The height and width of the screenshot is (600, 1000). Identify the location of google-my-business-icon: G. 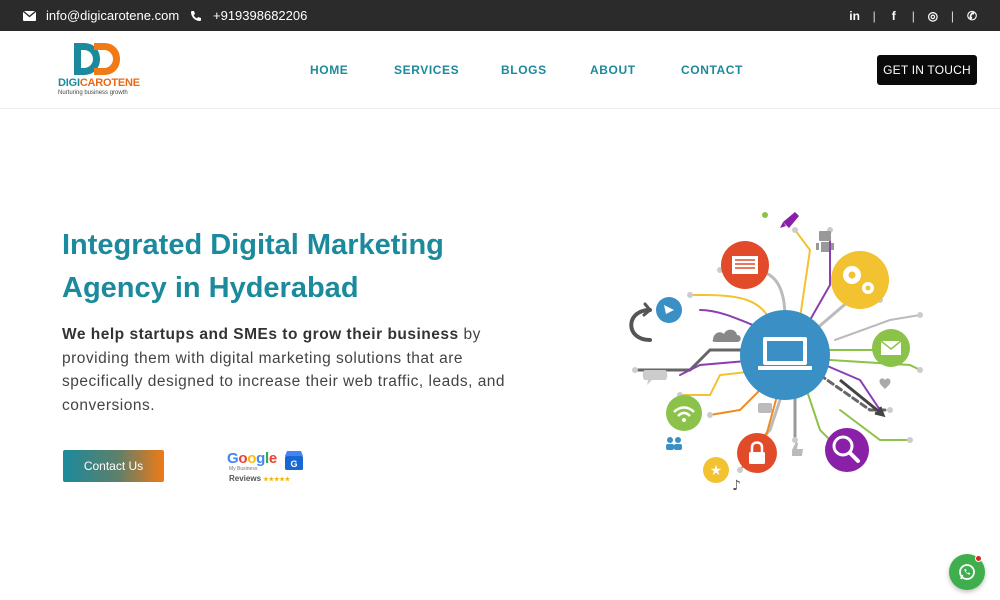
(294, 460).